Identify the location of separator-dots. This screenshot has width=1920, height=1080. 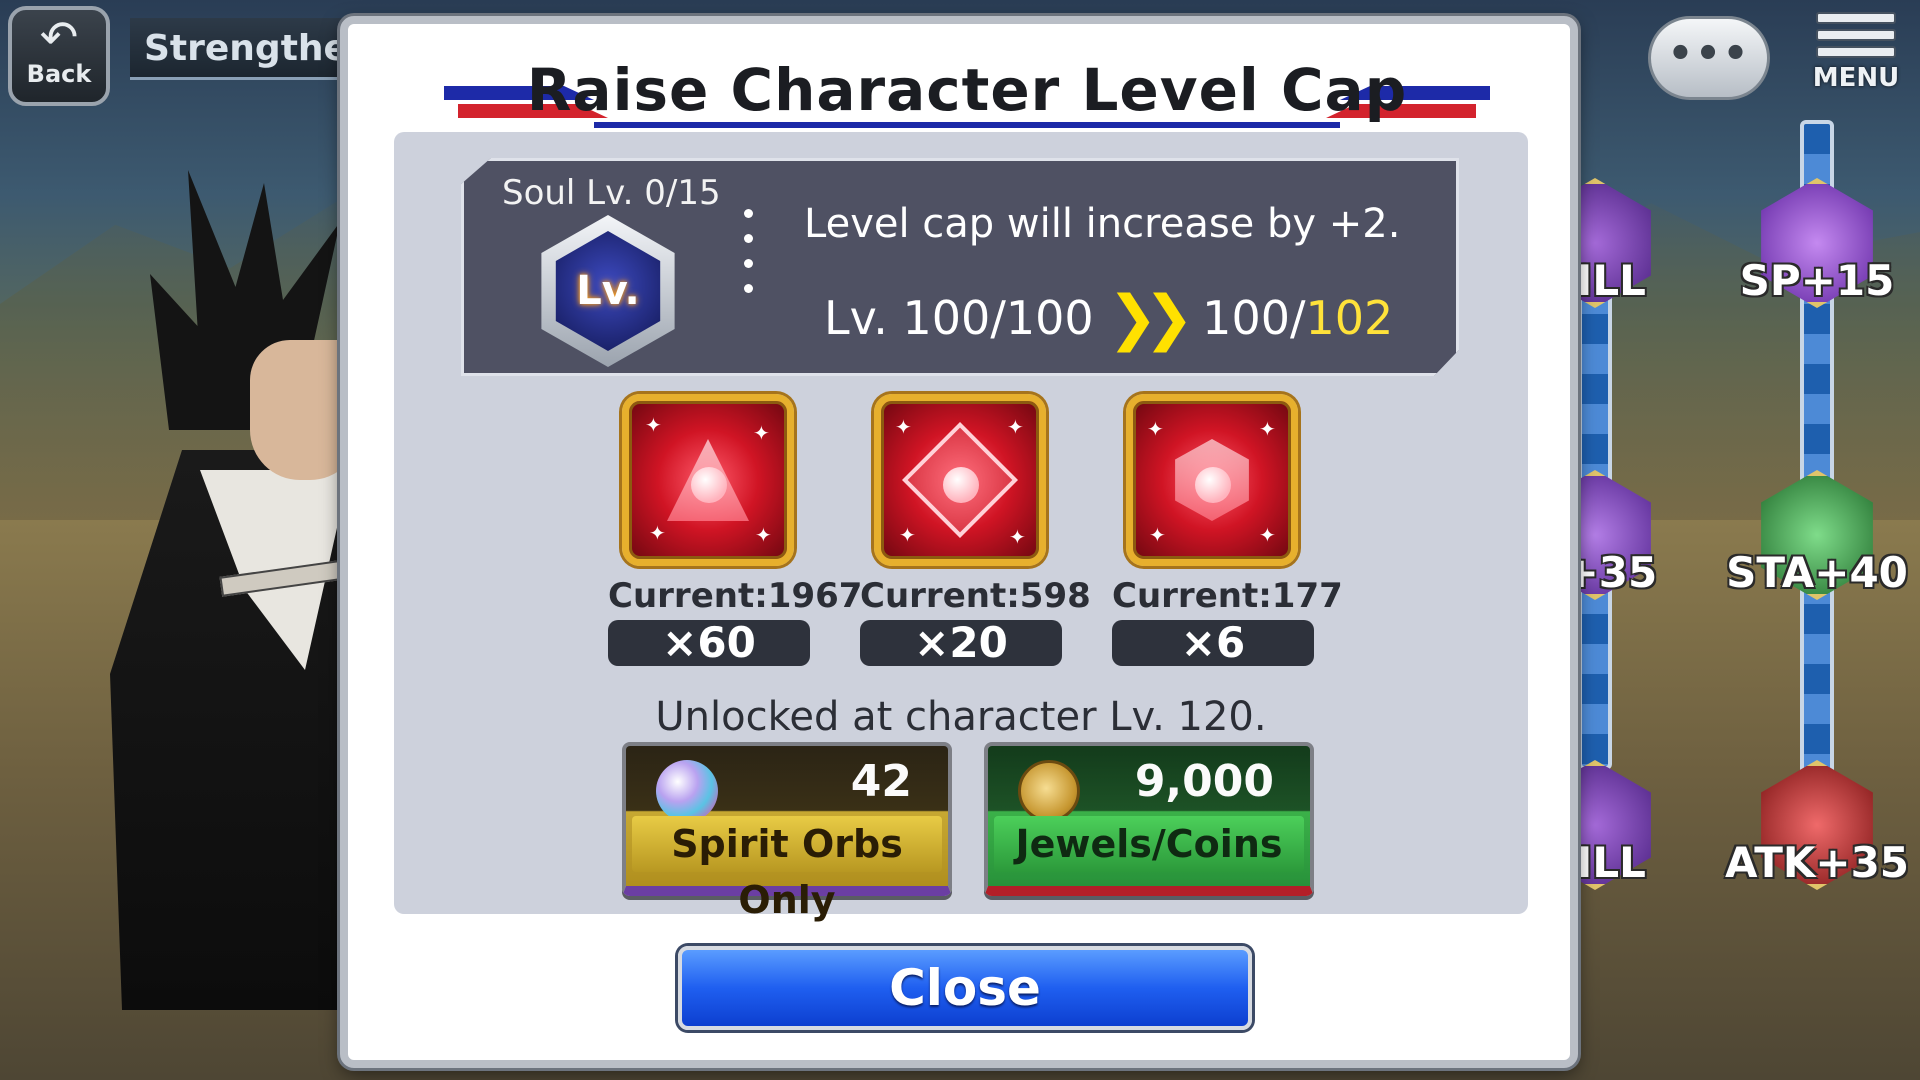
(749, 259).